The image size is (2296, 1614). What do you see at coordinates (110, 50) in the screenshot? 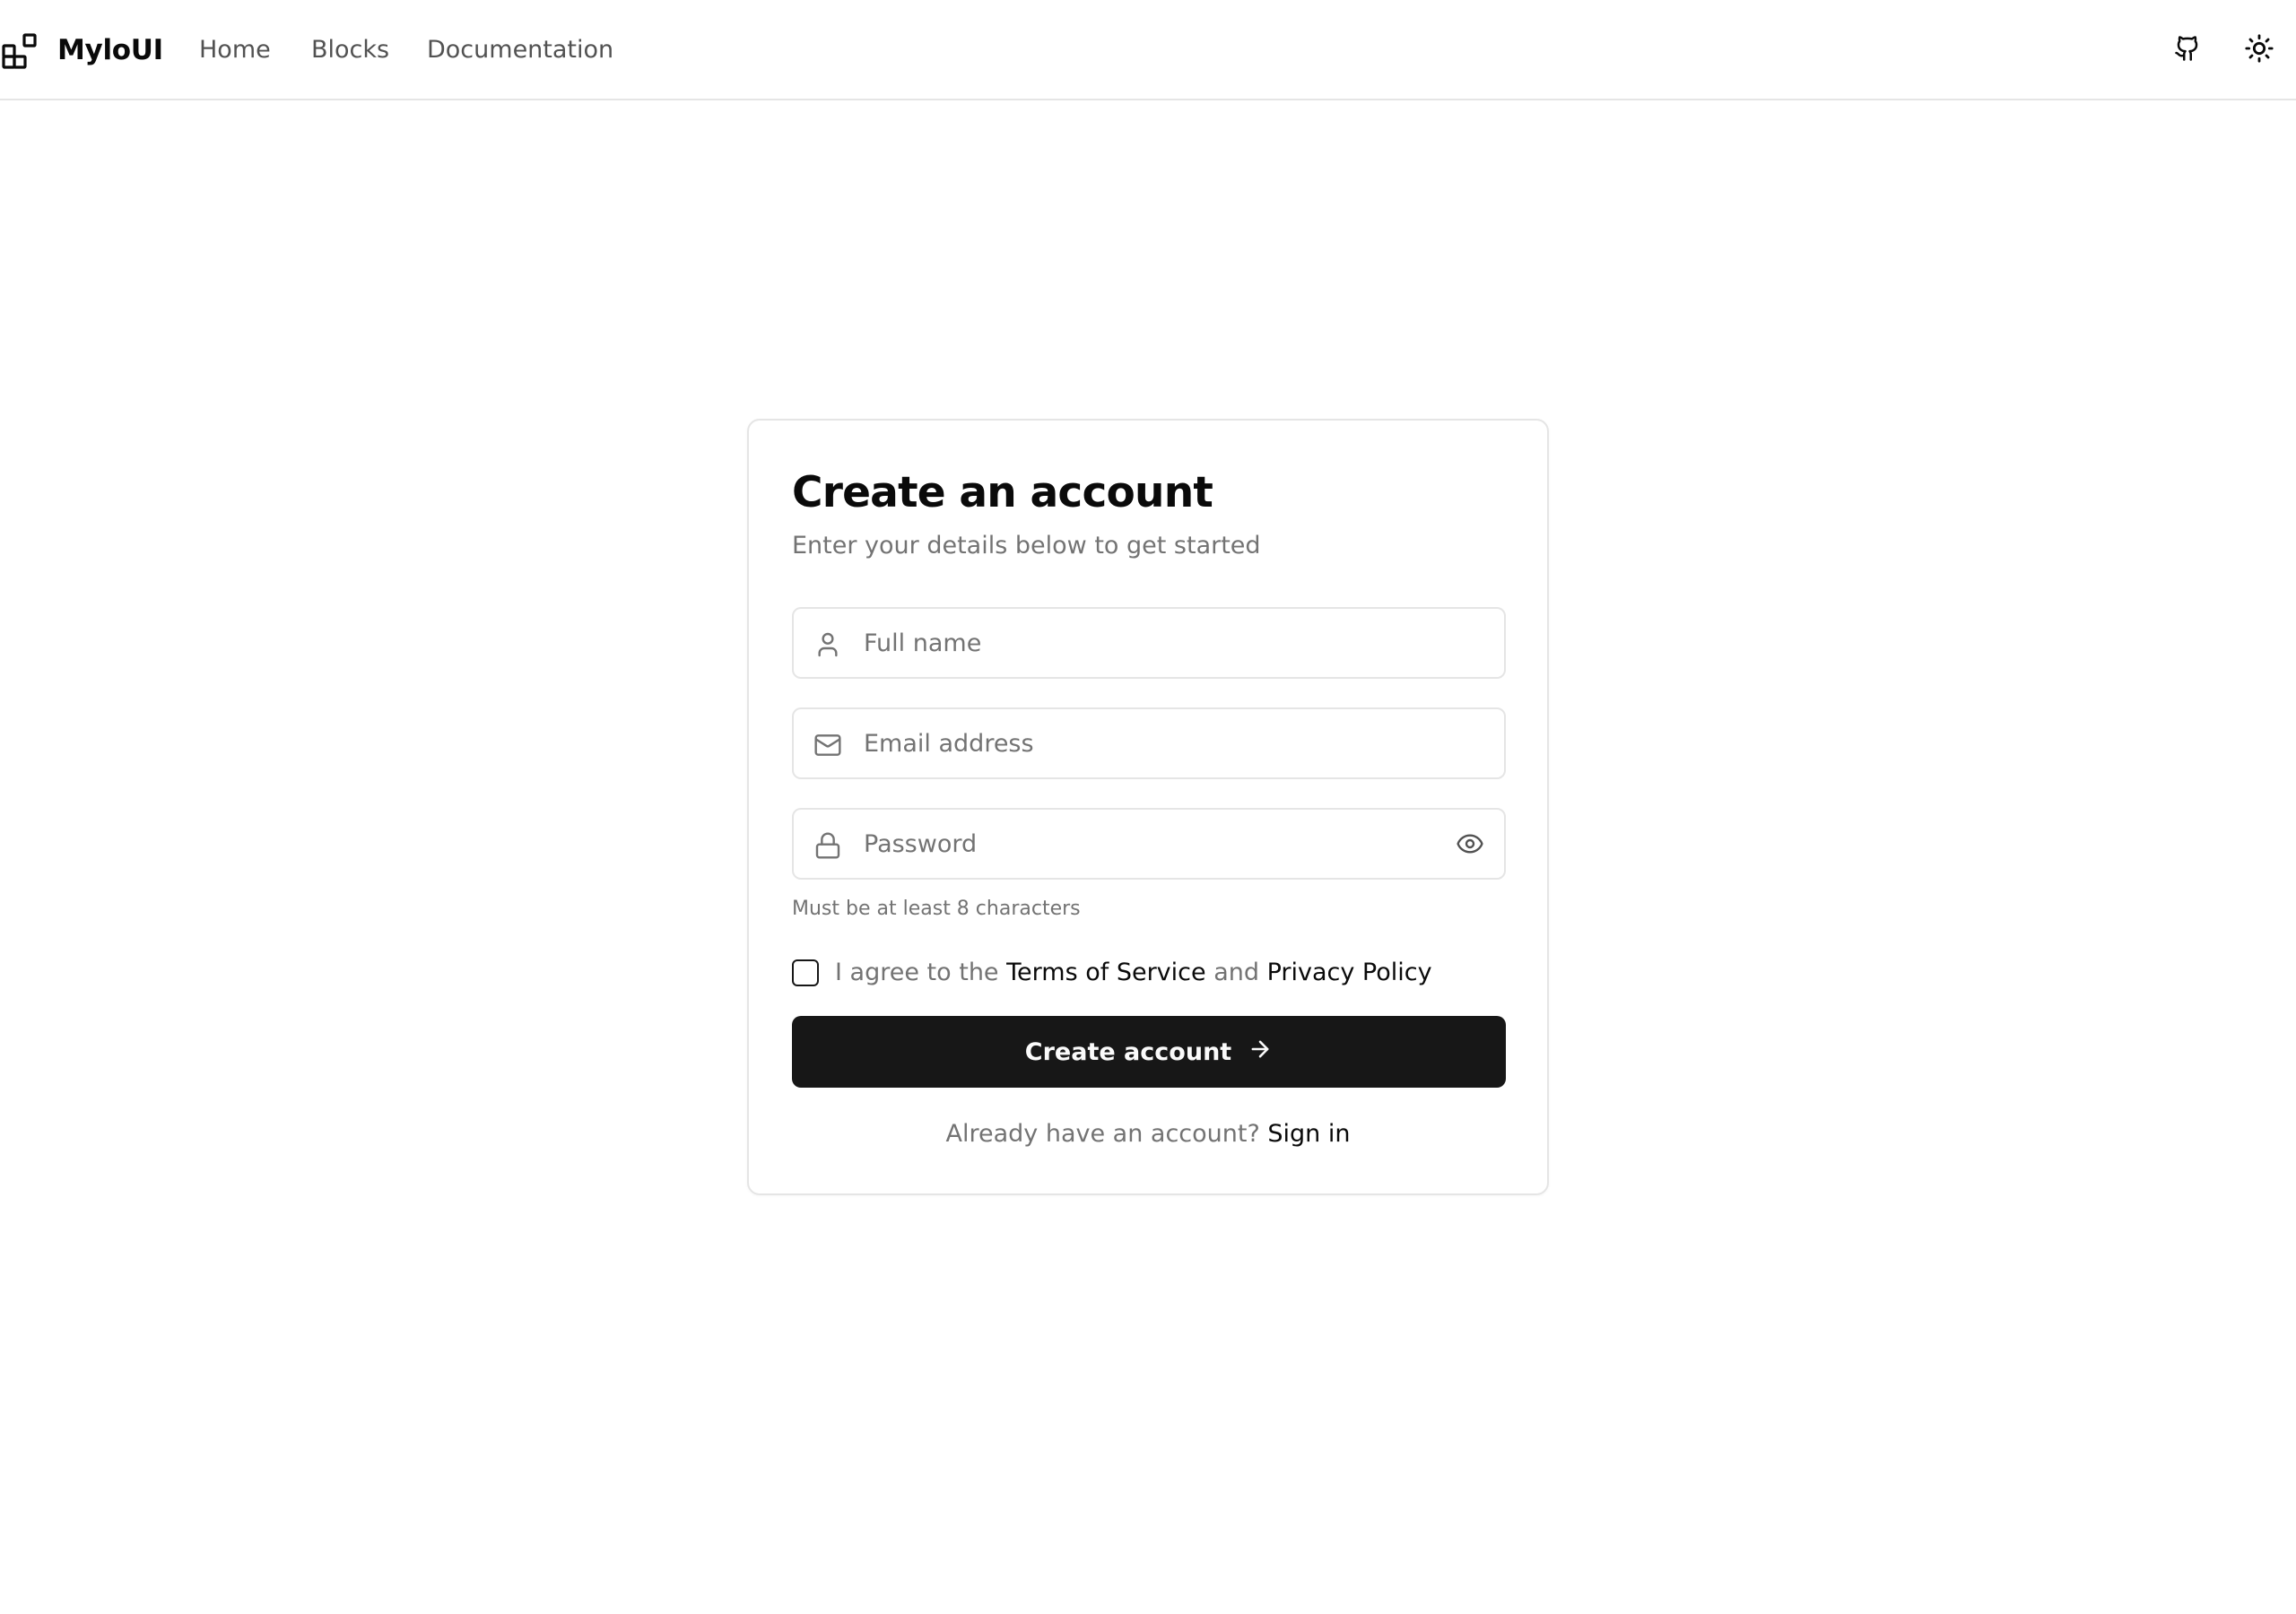
I see `brand-name: MyloUI` at bounding box center [110, 50].